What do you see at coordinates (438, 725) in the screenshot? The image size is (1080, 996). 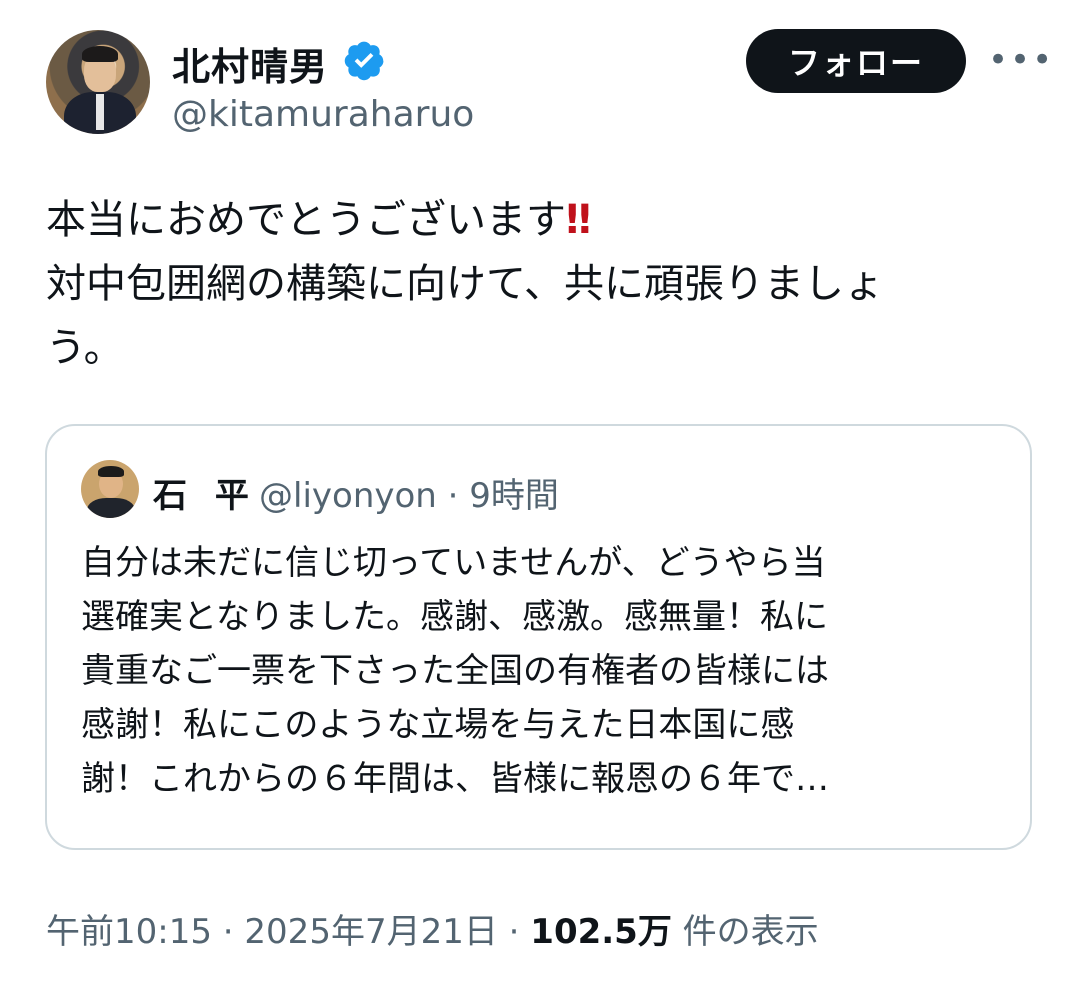 I see `quoted-line: 感謝！私にこのような立場を与えた日本国に感` at bounding box center [438, 725].